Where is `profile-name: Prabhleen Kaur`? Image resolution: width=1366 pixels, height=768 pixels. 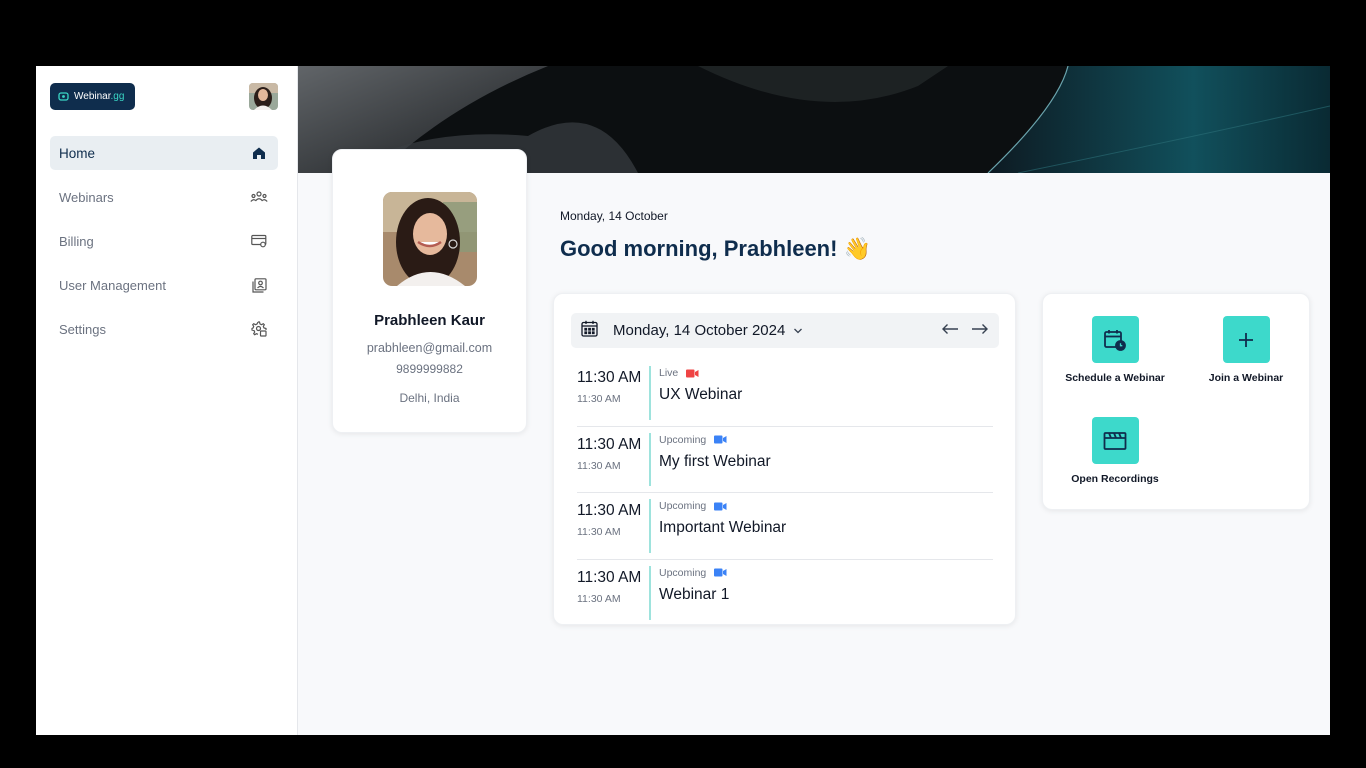 profile-name: Prabhleen Kaur is located at coordinates (429, 320).